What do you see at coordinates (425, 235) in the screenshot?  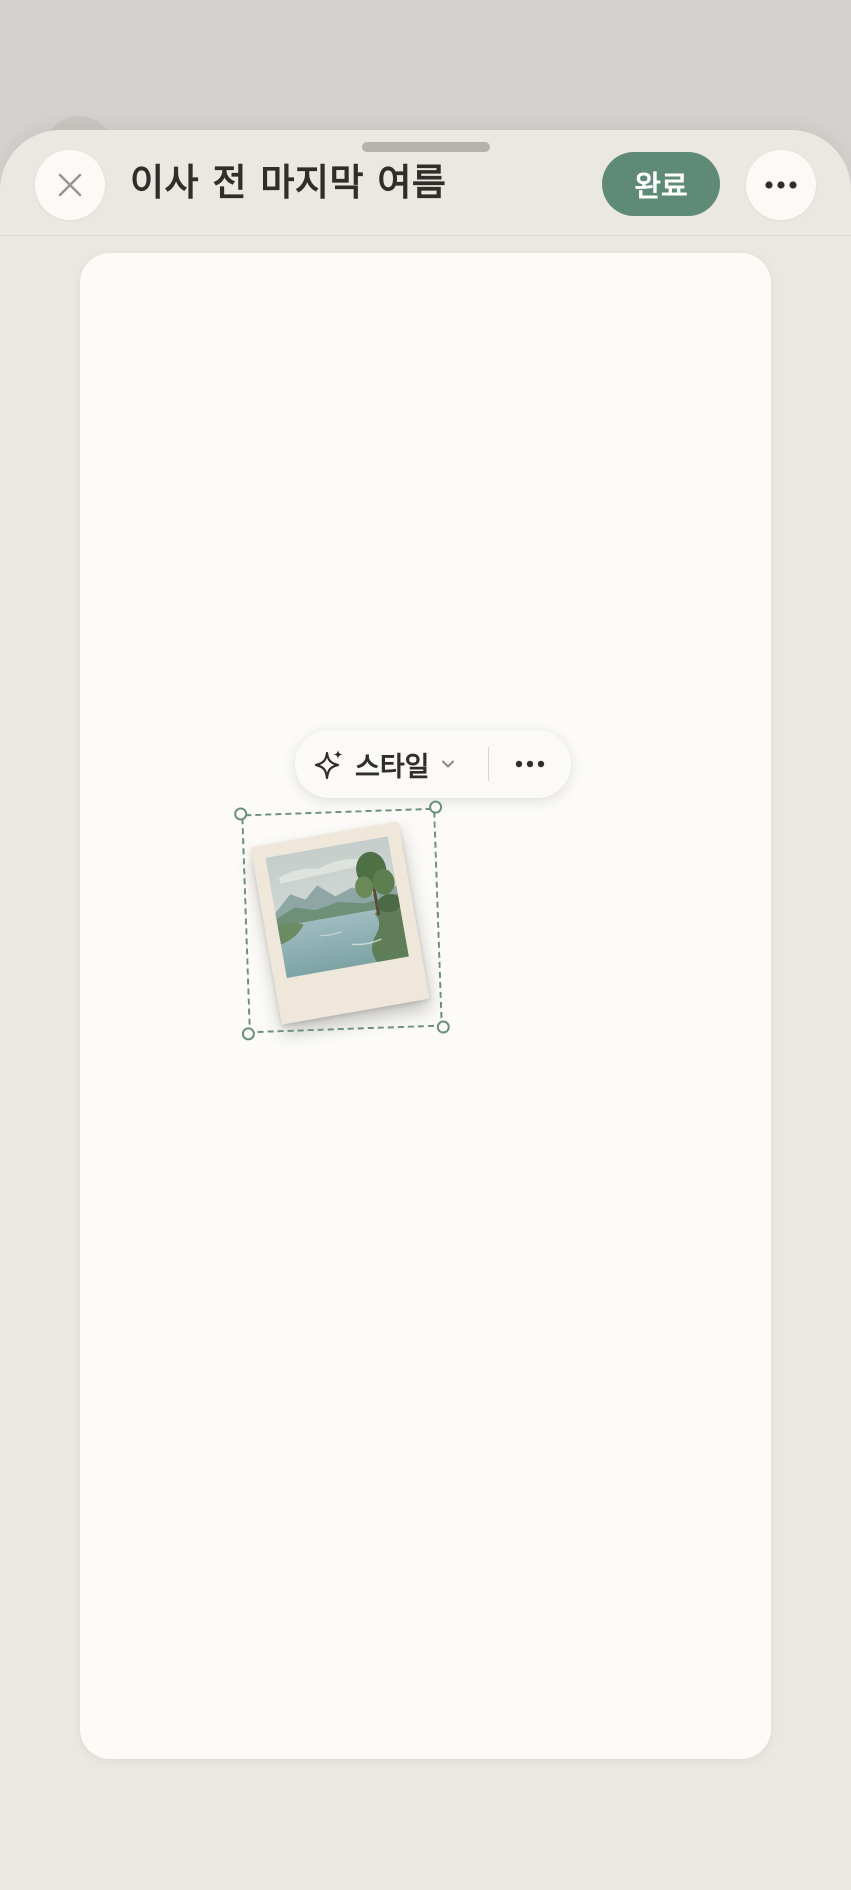 I see `header-divider` at bounding box center [425, 235].